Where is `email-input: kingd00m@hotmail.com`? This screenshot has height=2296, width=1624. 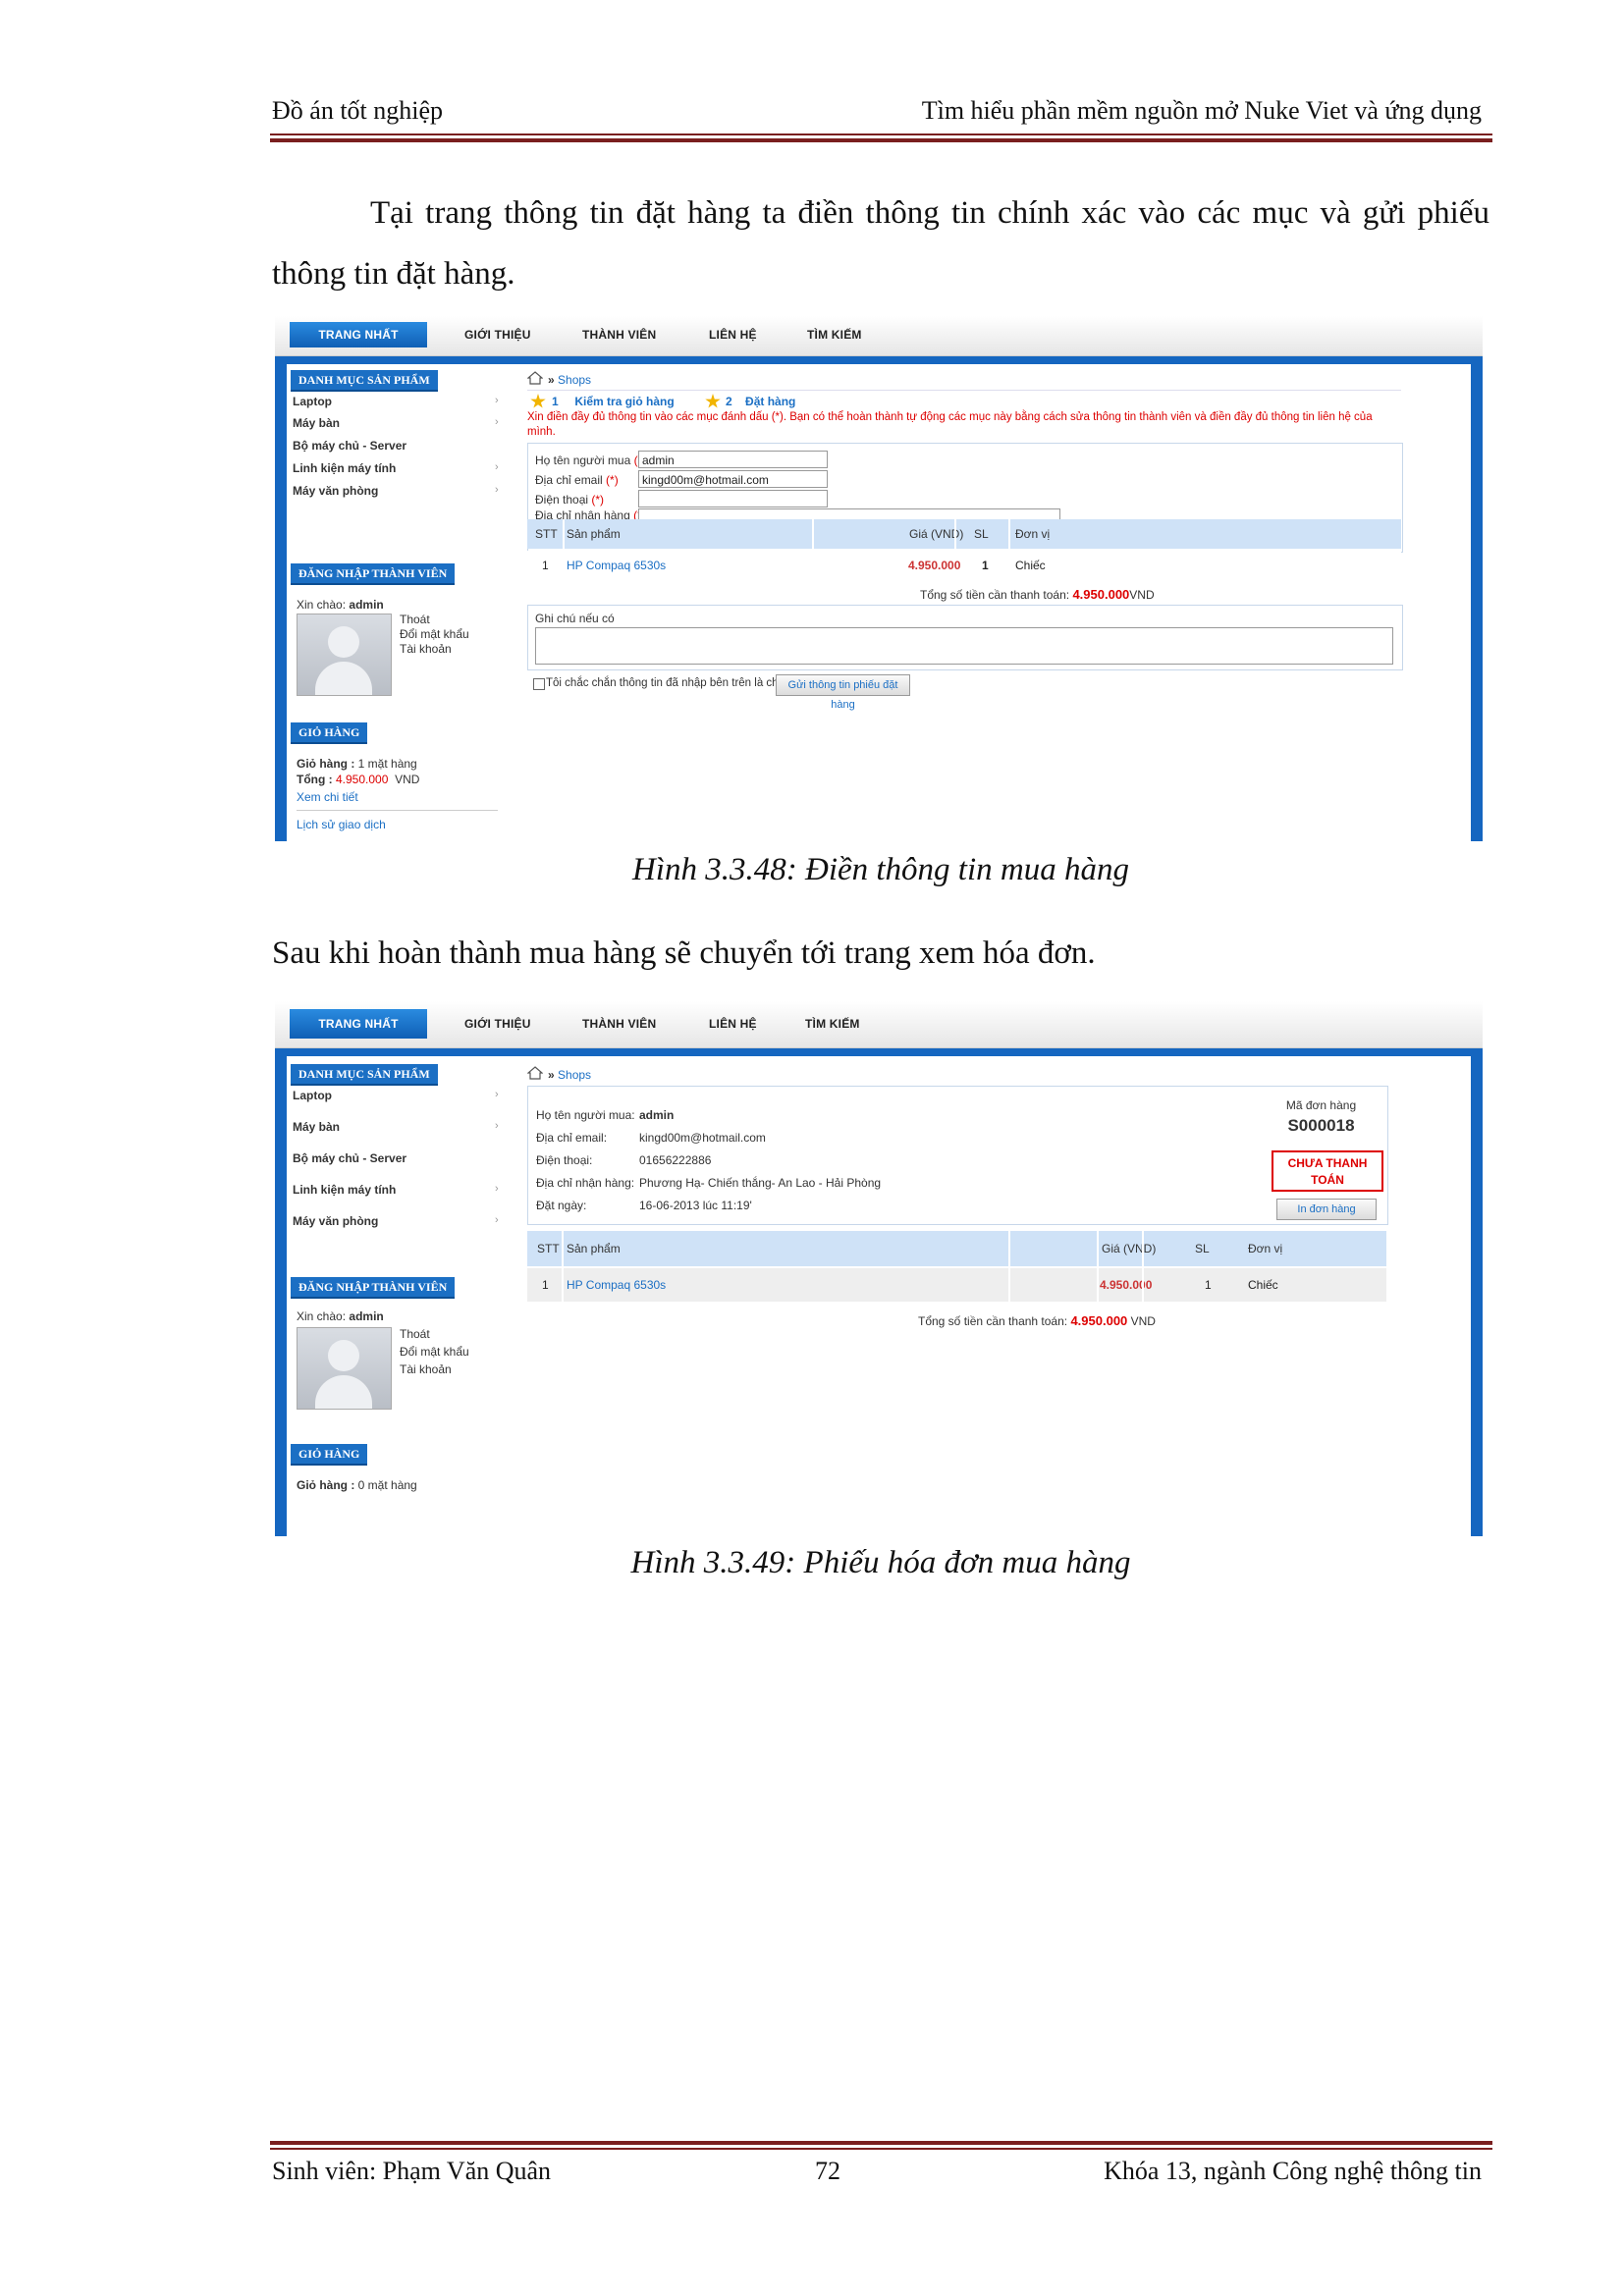 email-input: kingd00m@hotmail.com is located at coordinates (733, 479).